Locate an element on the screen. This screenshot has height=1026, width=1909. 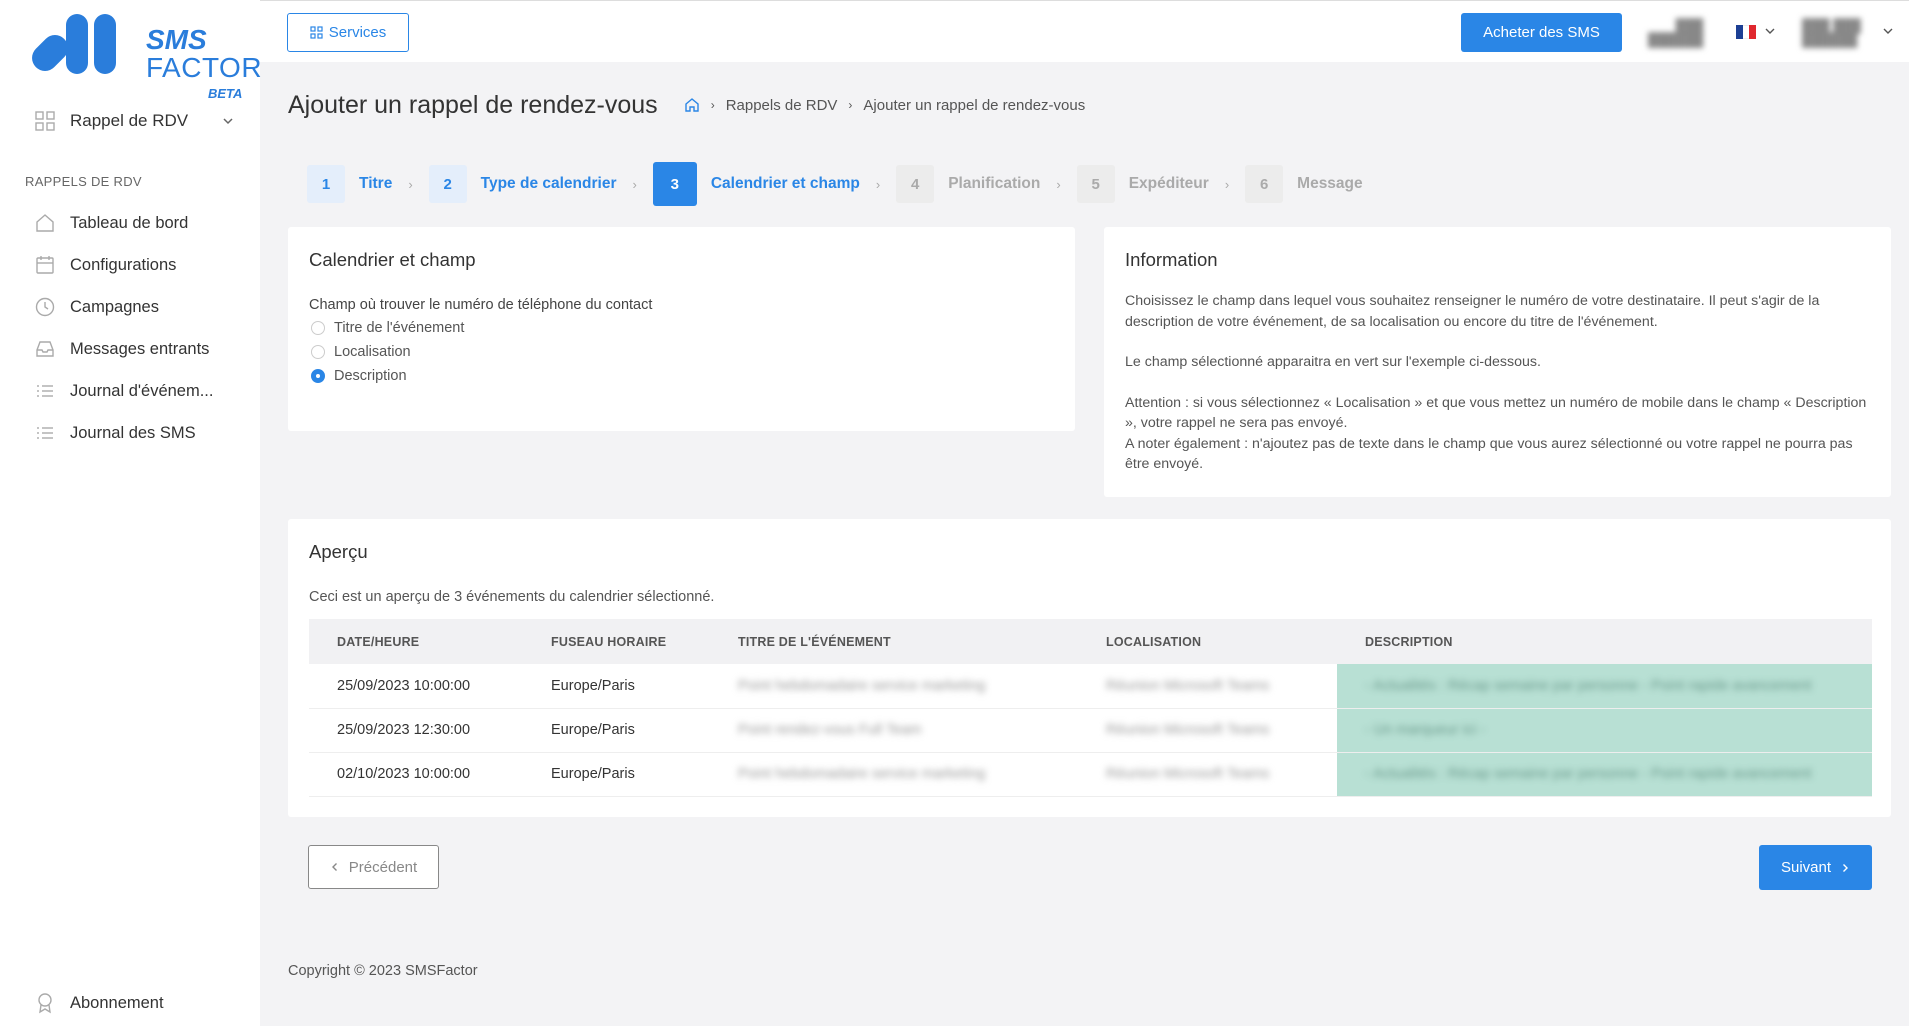
sidebar-item-sms-log: Journal des SMS is located at coordinates (139, 433).